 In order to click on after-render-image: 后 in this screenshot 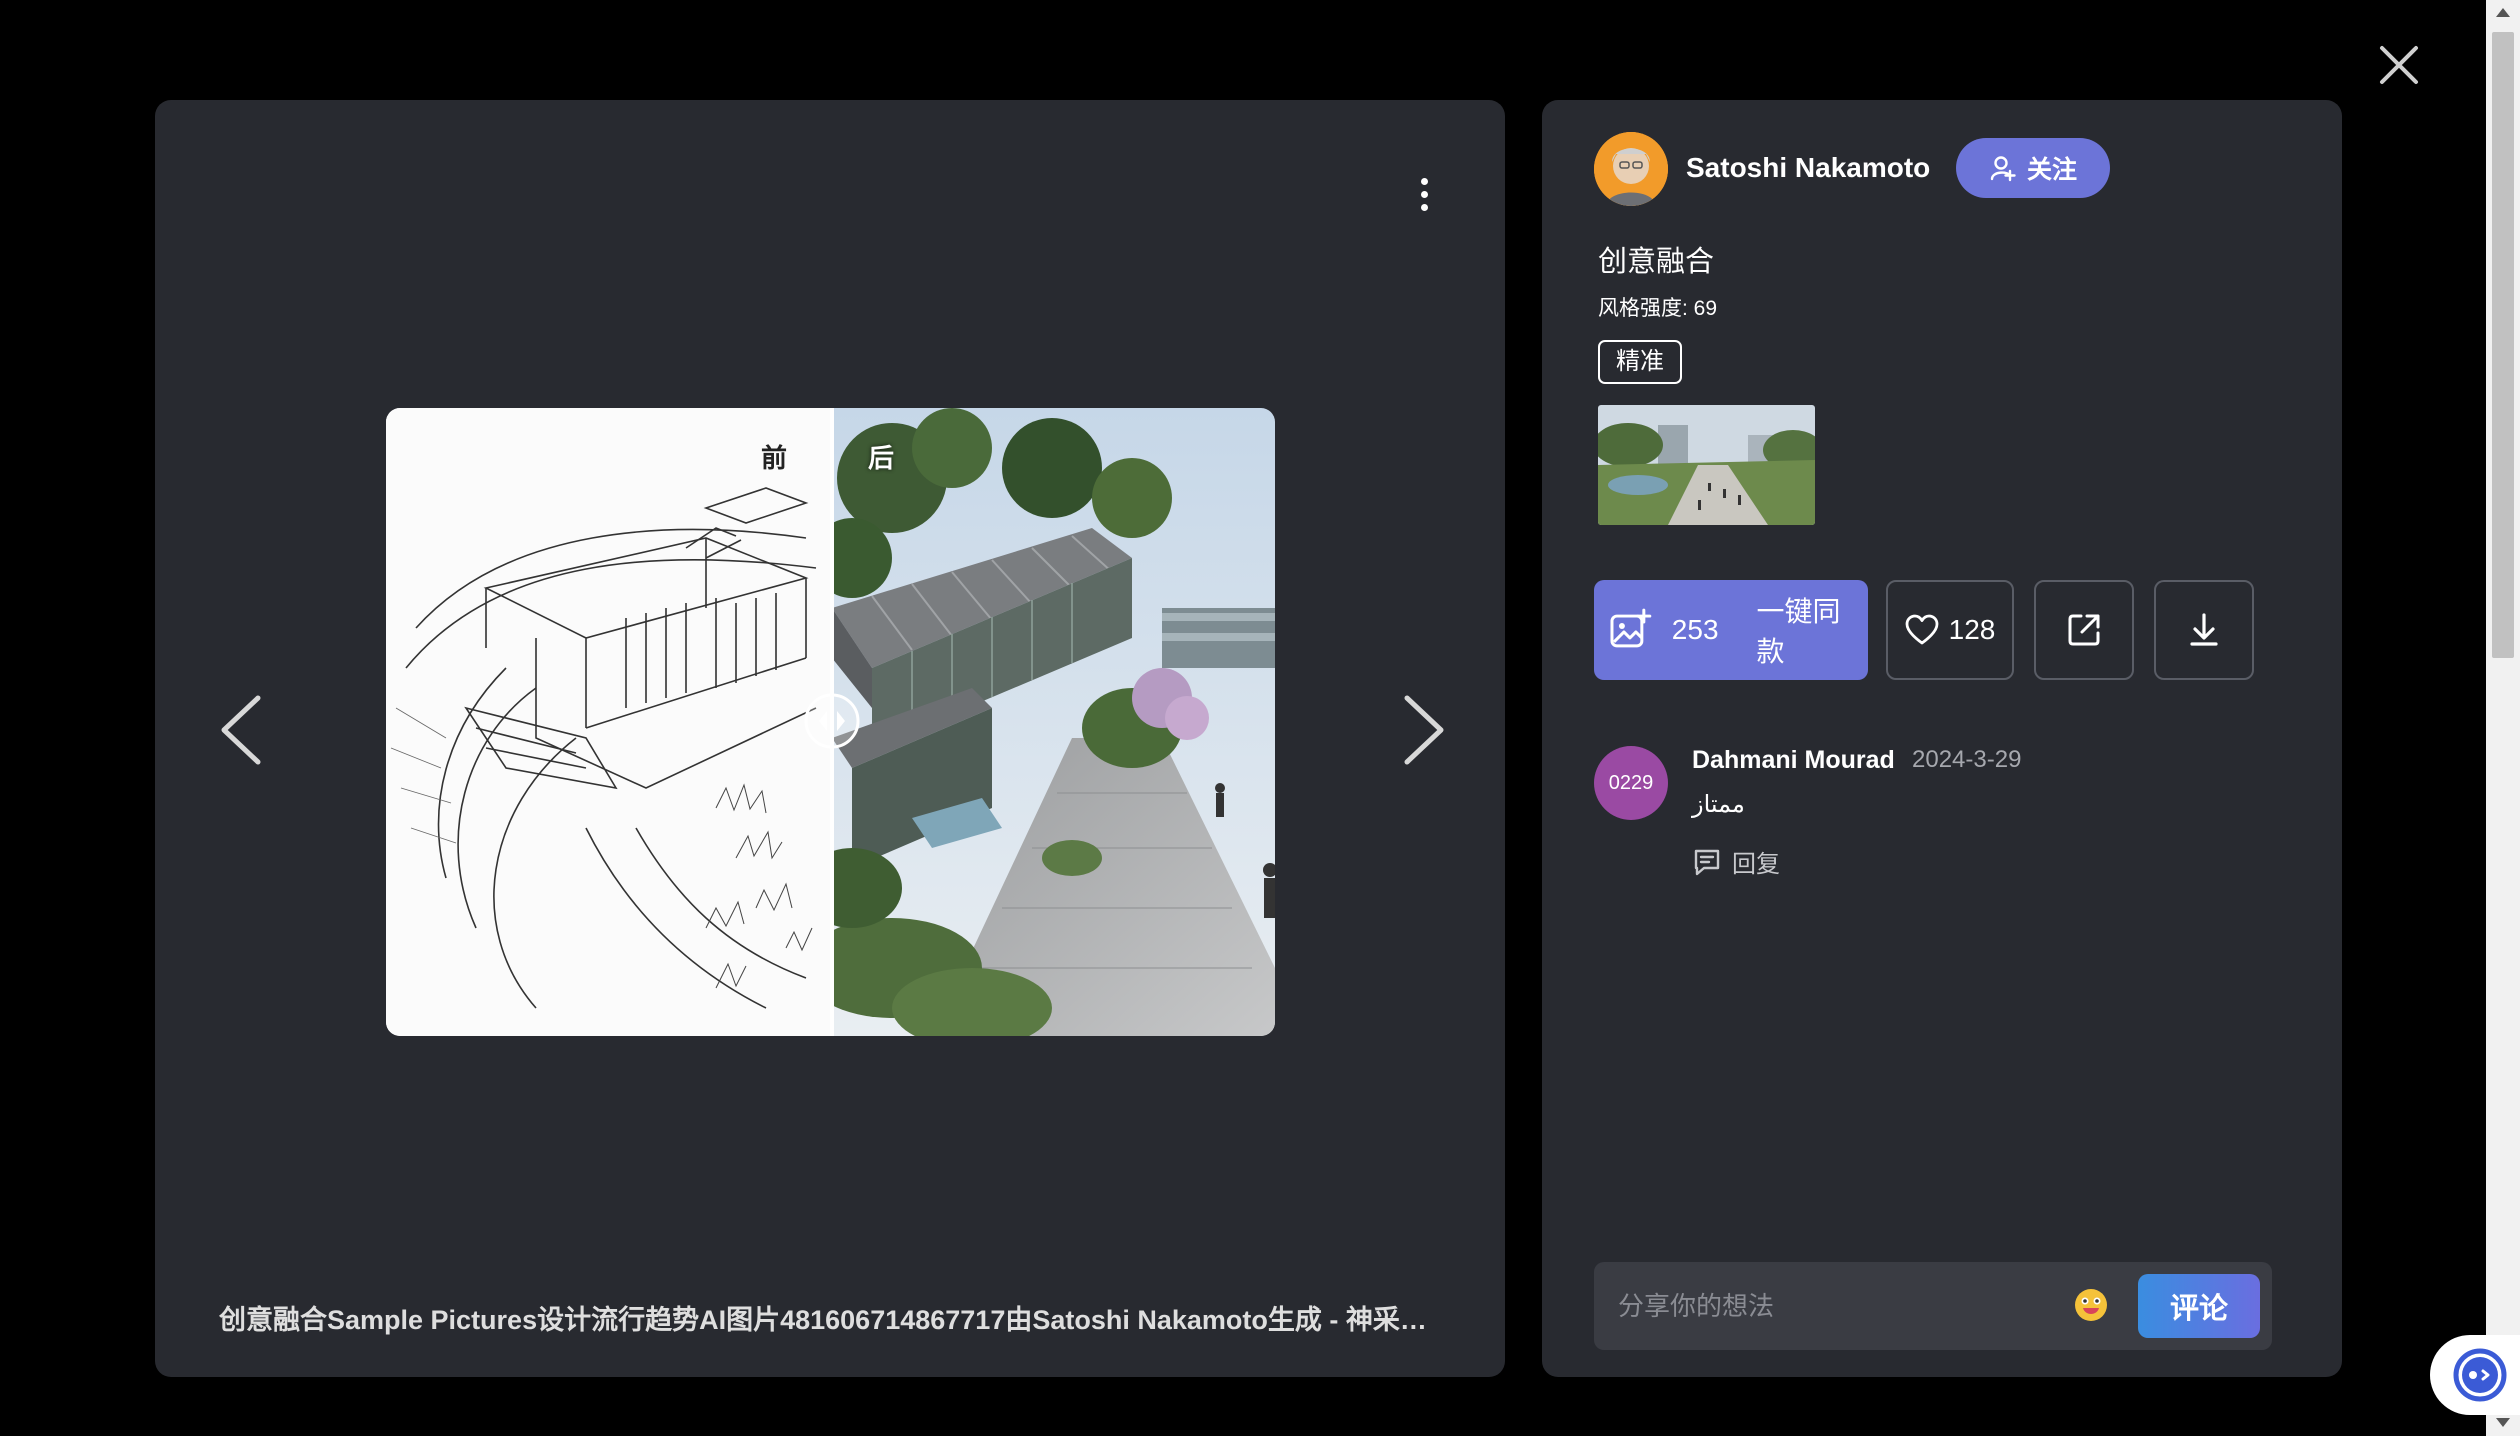, I will do `click(1053, 722)`.